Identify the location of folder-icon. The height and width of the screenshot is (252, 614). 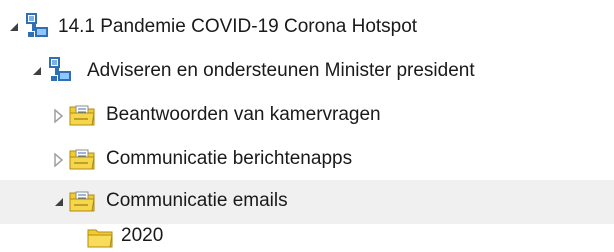
(100, 238).